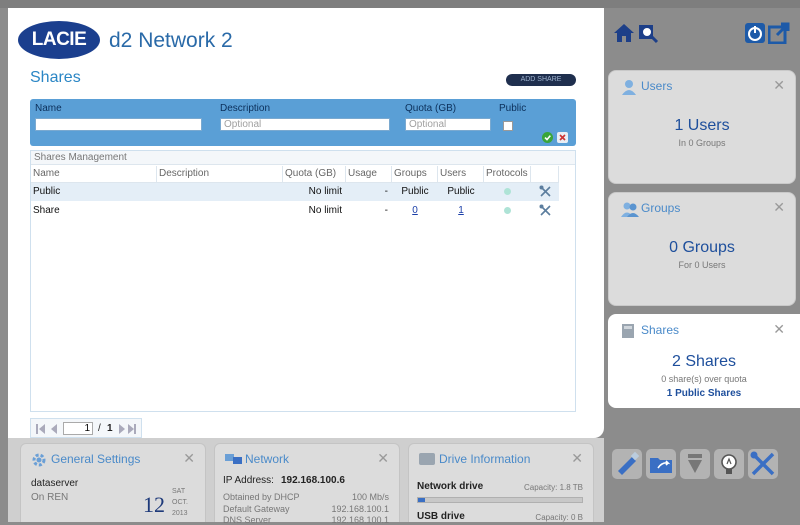 The image size is (800, 525). What do you see at coordinates (59, 40) in the screenshot?
I see `lacie-logo: LACIE` at bounding box center [59, 40].